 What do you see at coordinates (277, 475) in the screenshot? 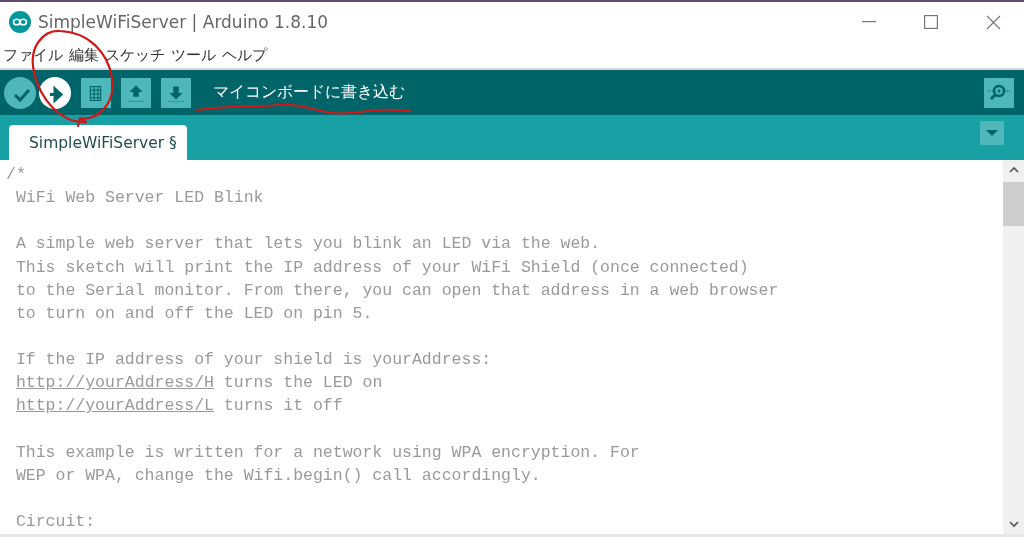
I see `code-line: WEP or WPA, change the Wifi.begin() call accordingly.` at bounding box center [277, 475].